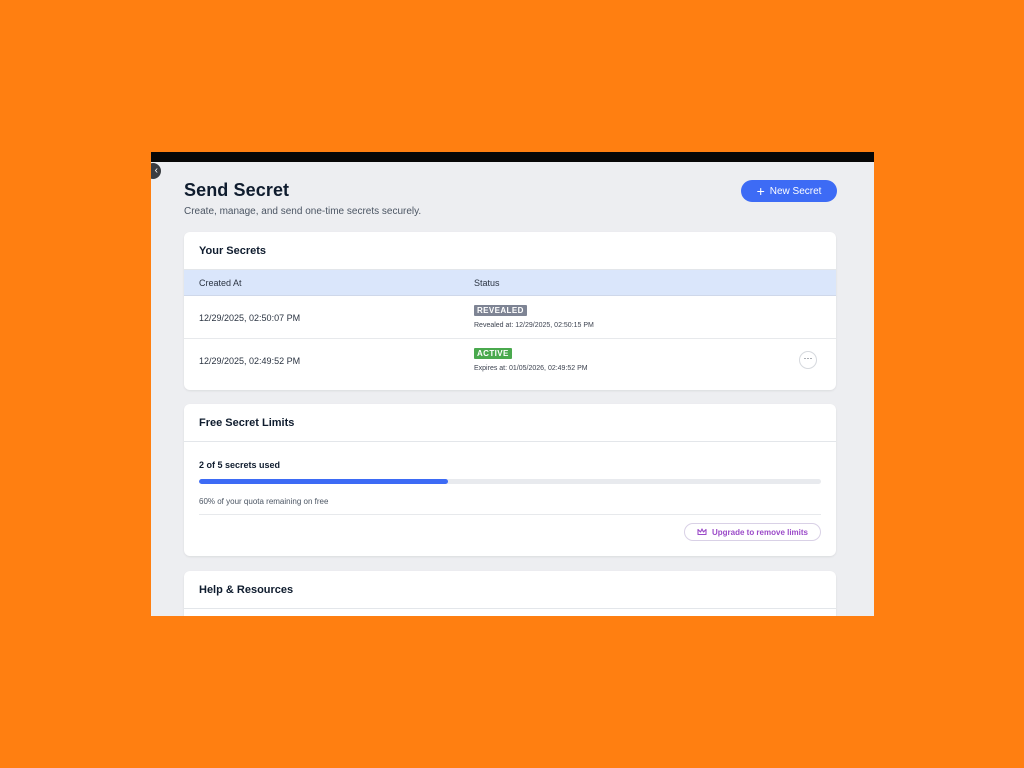  I want to click on status-badge: ACTIVE, so click(493, 353).